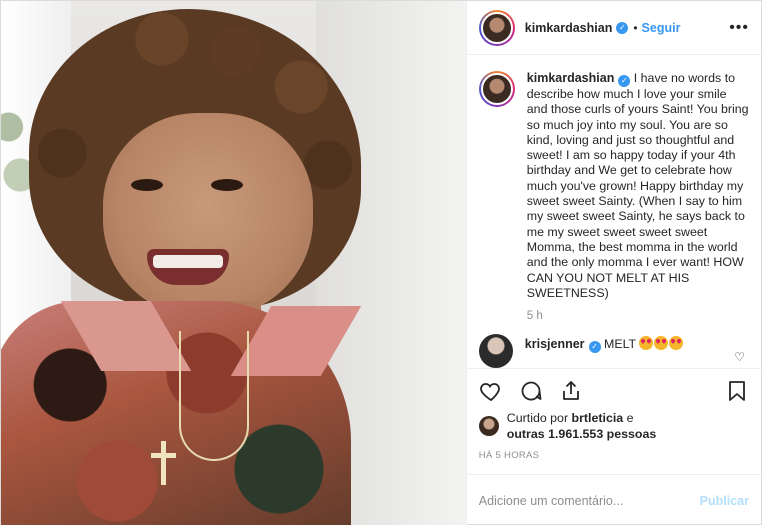  I want to click on likes-prefix: Curtido por, so click(537, 418).